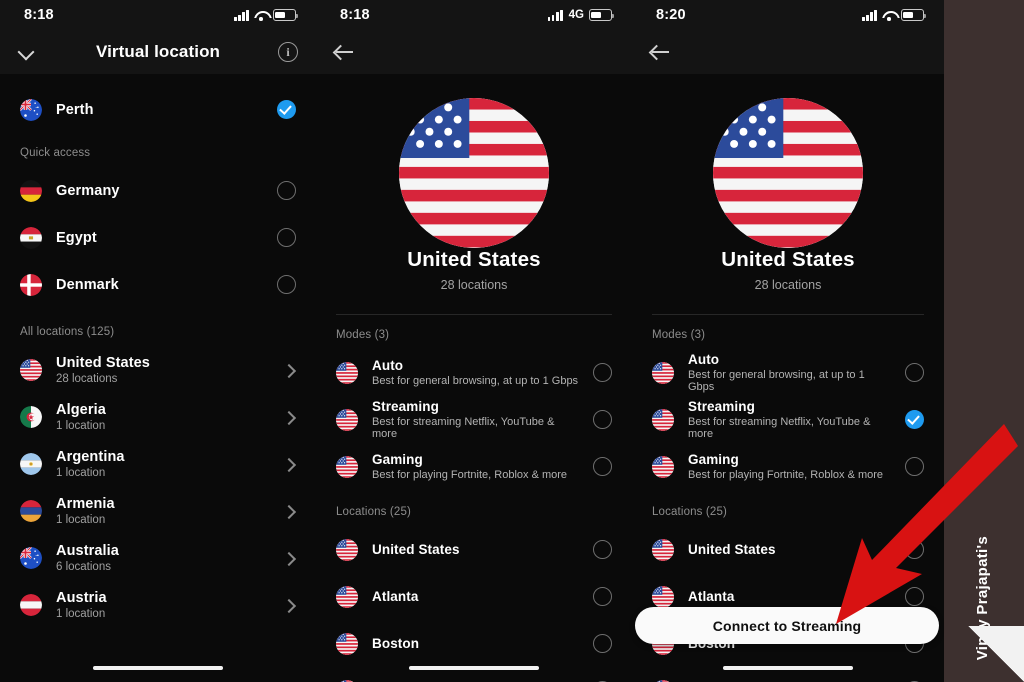  I want to click on list-item: Austria 1 location, so click(158, 604).